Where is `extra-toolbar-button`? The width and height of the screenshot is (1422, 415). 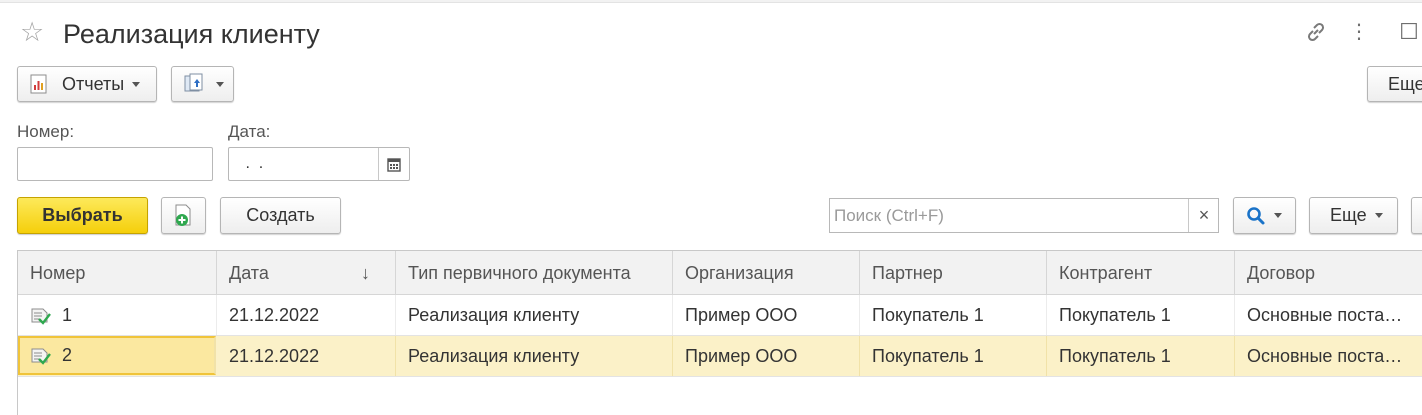 extra-toolbar-button is located at coordinates (1416, 215).